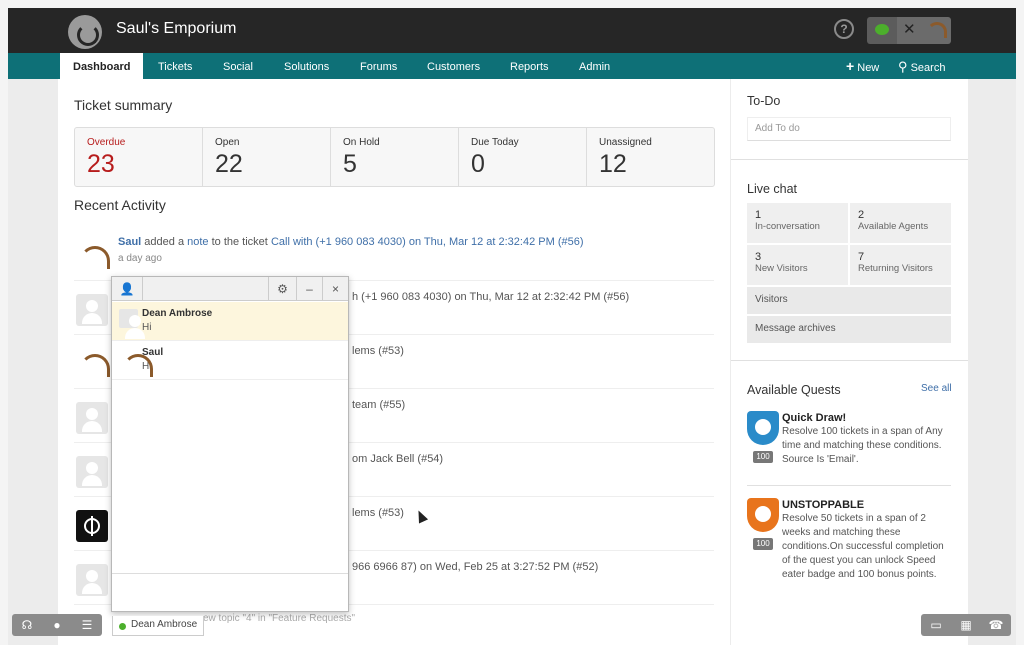 This screenshot has width=1024, height=645. I want to click on tools-icon: ✕, so click(909, 29).